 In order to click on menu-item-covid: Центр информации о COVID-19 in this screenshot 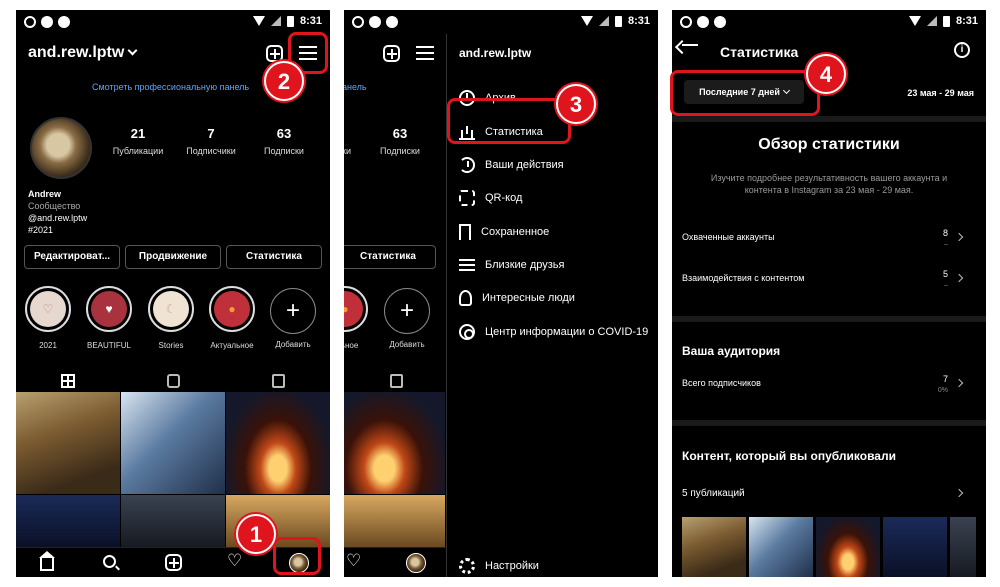, I will do `click(553, 332)`.